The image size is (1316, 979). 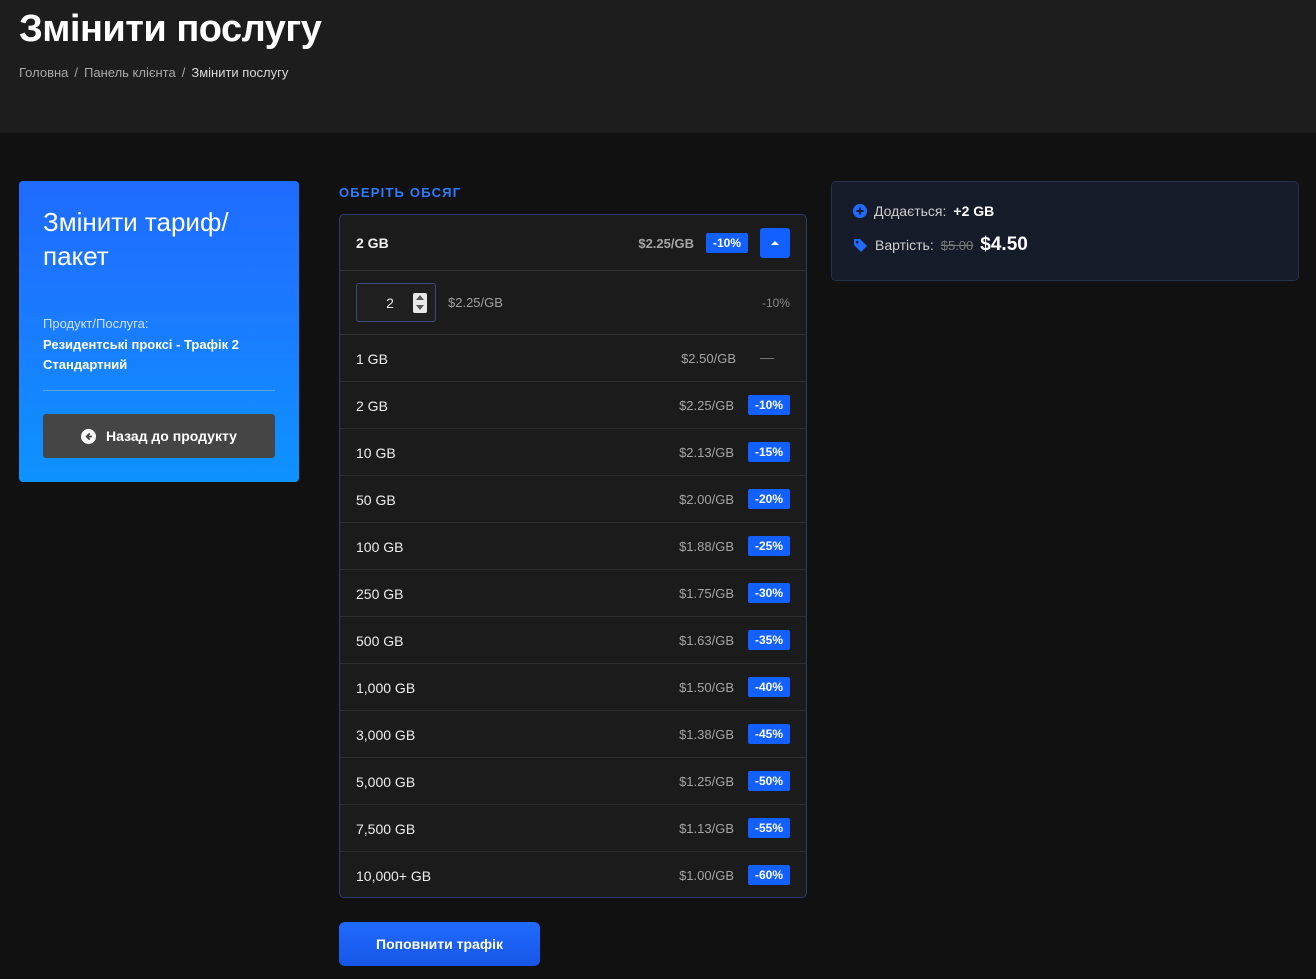 What do you see at coordinates (768, 640) in the screenshot?
I see `tier-discount-badge: -35%` at bounding box center [768, 640].